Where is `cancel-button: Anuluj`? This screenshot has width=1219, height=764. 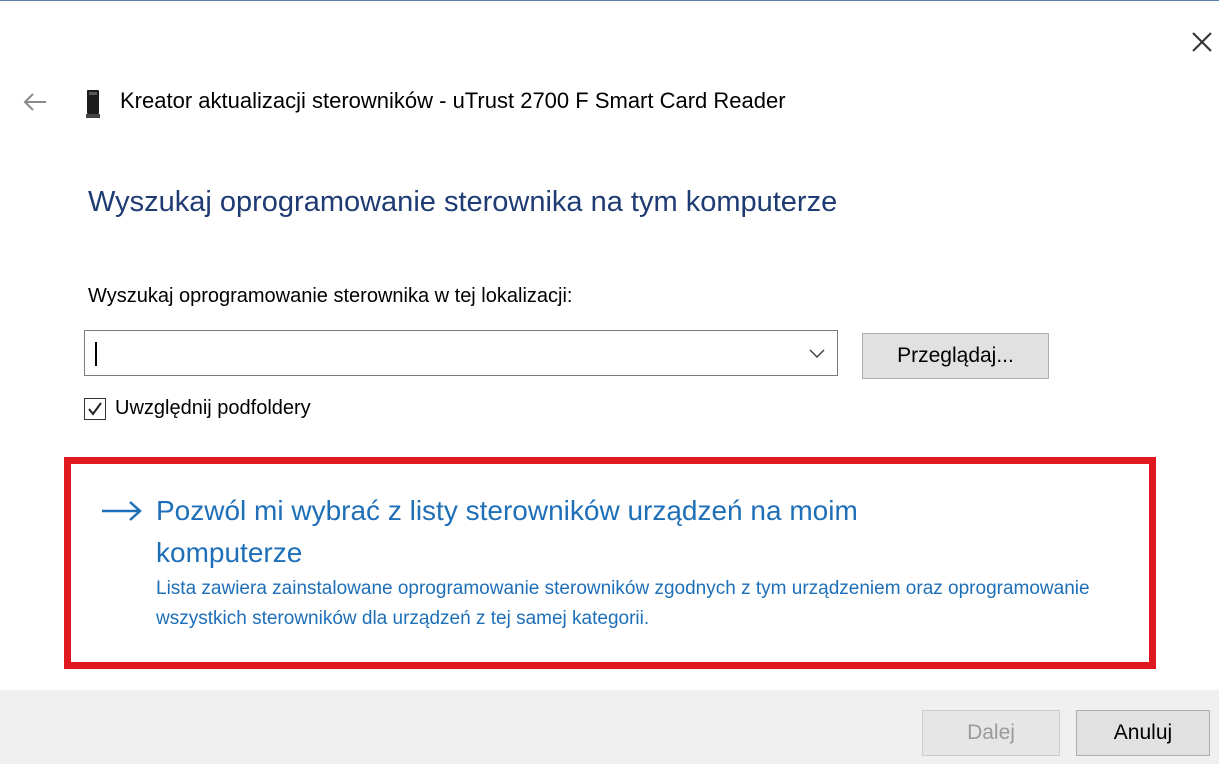
cancel-button: Anuluj is located at coordinates (1143, 733).